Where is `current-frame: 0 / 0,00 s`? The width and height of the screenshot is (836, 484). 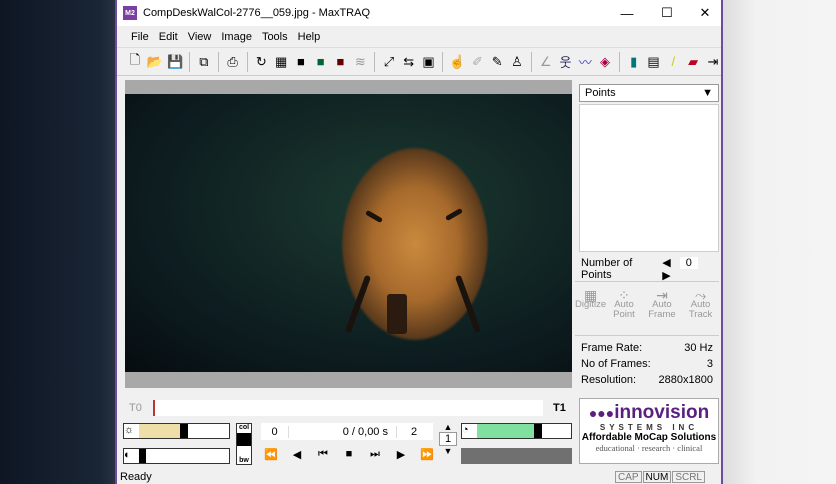
current-frame: 0 / 0,00 s is located at coordinates (343, 431).